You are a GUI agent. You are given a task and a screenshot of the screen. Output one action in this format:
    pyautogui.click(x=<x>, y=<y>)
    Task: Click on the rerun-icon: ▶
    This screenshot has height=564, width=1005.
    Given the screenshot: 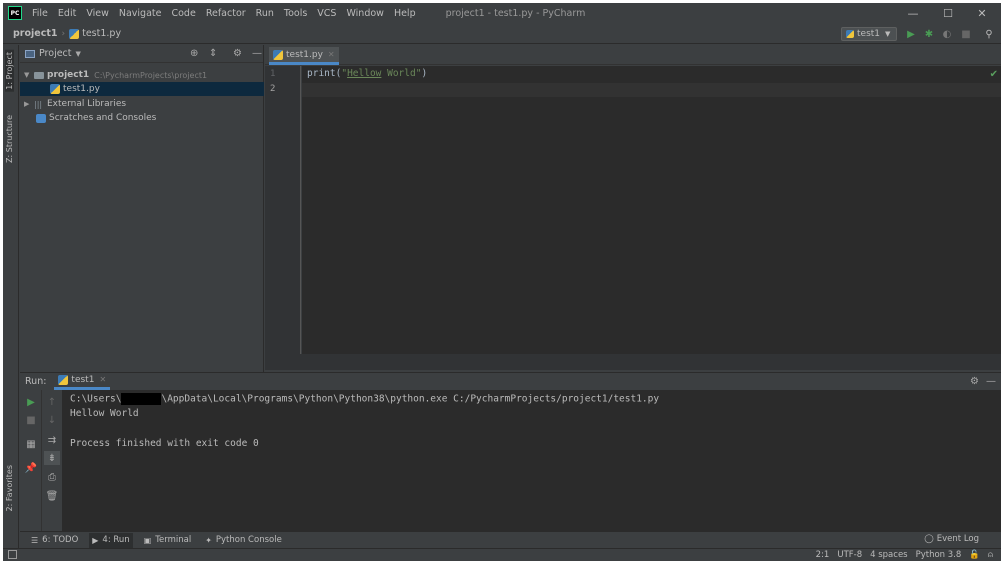 What is the action you would take?
    pyautogui.click(x=31, y=402)
    